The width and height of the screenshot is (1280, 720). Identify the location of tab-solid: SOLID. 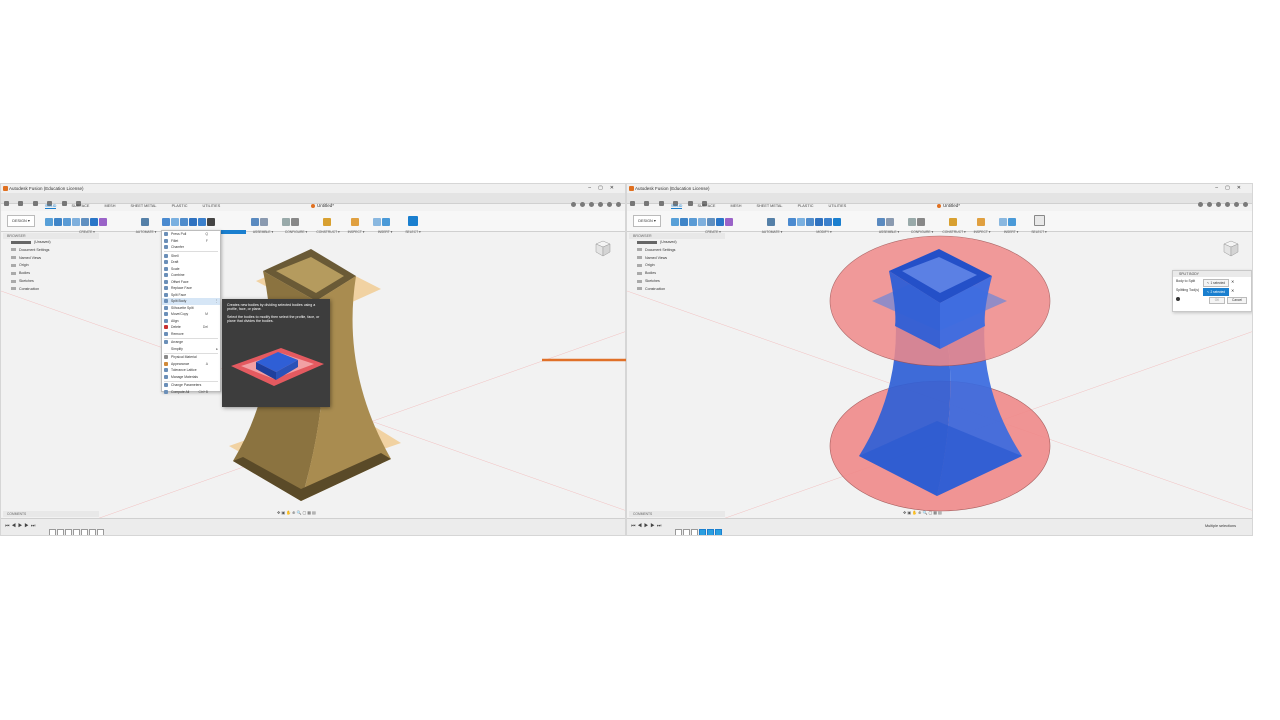
(51, 206).